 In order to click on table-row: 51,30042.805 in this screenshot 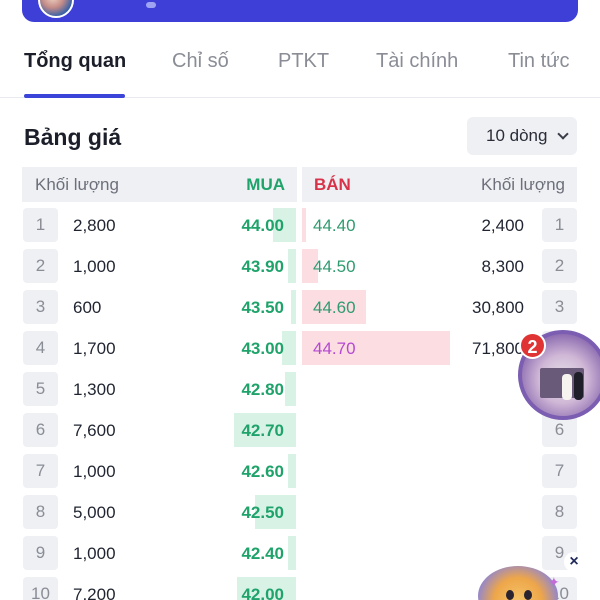, I will do `click(300, 390)`.